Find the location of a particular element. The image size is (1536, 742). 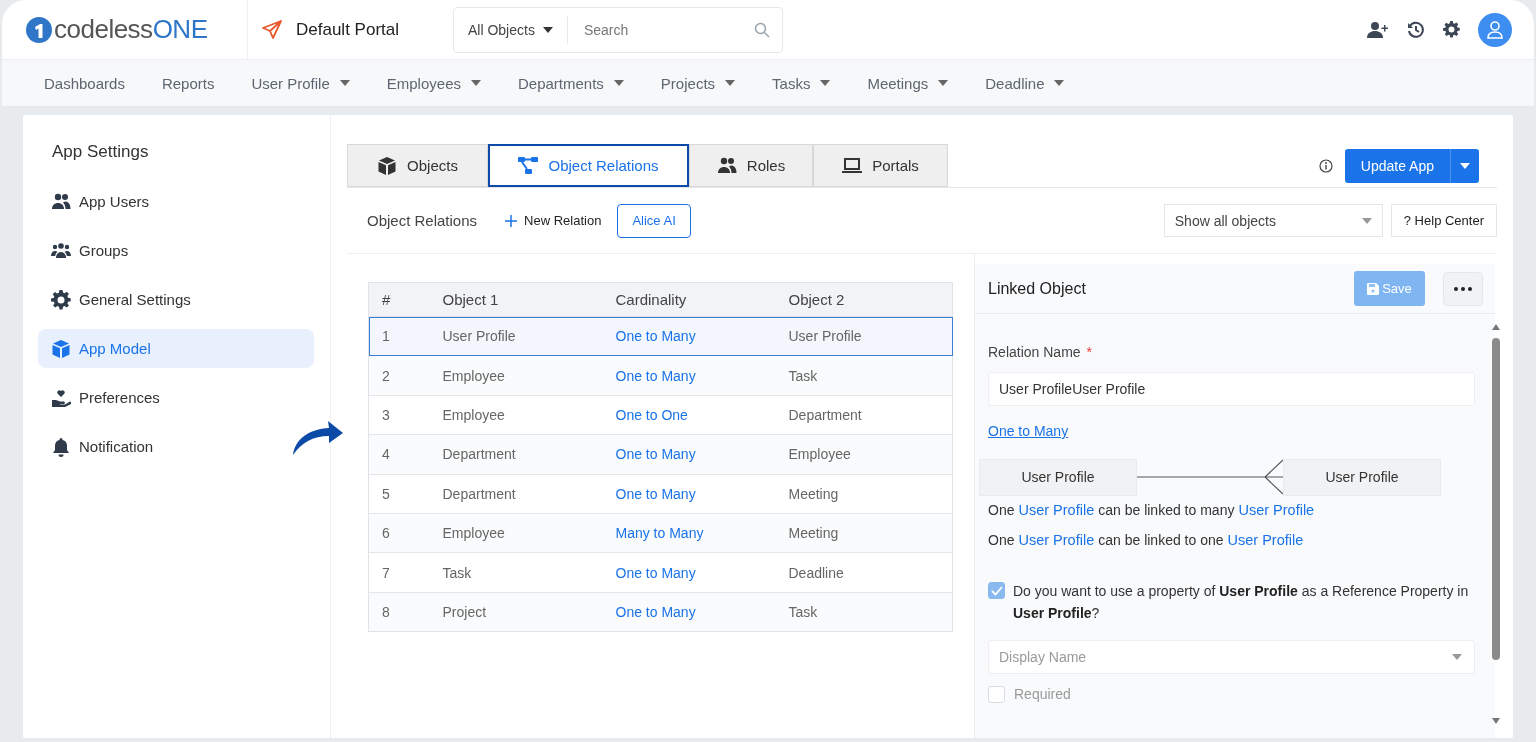

table-row: 5 Department One to Many Meeting is located at coordinates (660, 494).